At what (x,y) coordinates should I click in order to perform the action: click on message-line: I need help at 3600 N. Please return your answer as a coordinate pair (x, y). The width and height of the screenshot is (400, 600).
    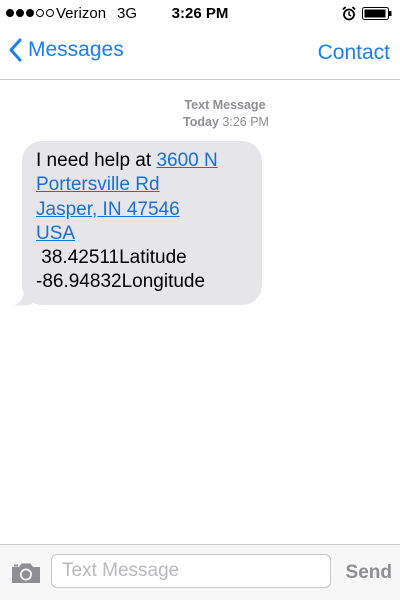
    Looking at the image, I should click on (149, 161).